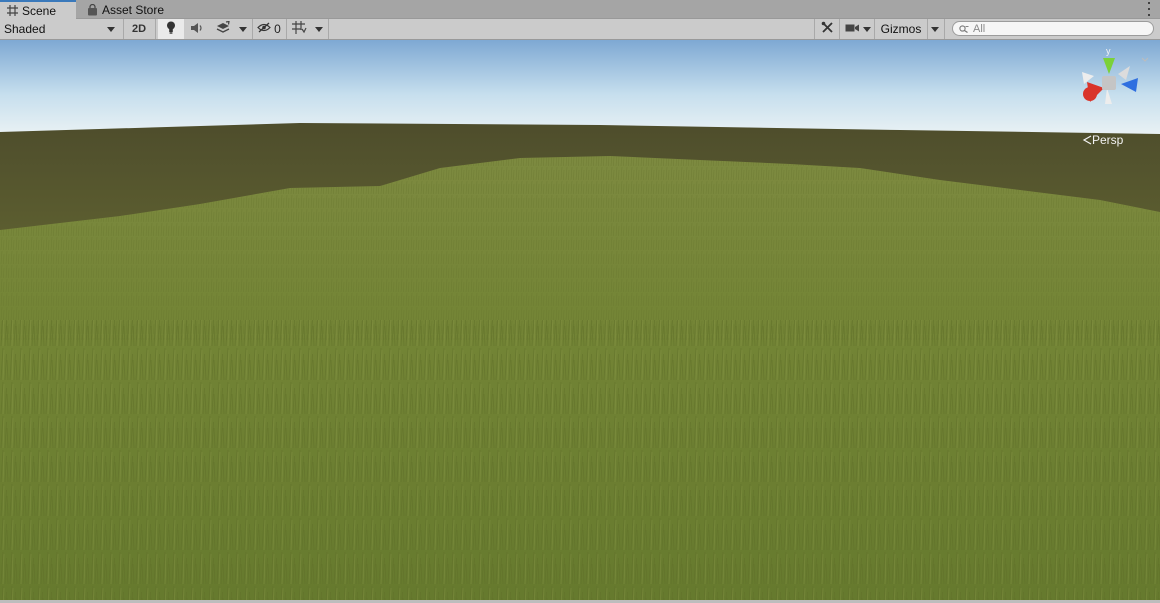 This screenshot has width=1160, height=603. What do you see at coordinates (92, 9) in the screenshot?
I see `shopping-bag-icon` at bounding box center [92, 9].